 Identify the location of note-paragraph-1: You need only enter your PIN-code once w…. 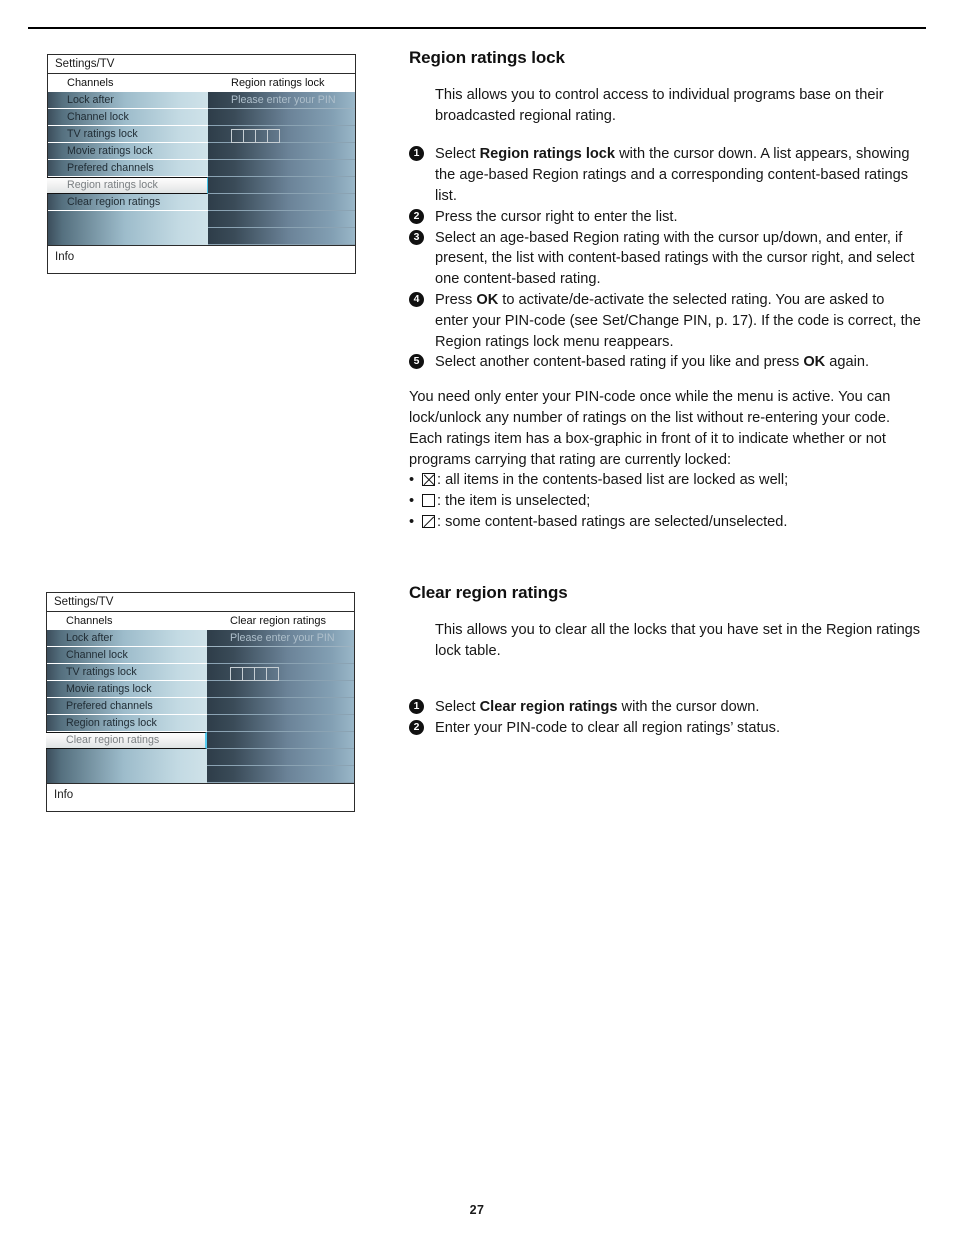
(650, 407).